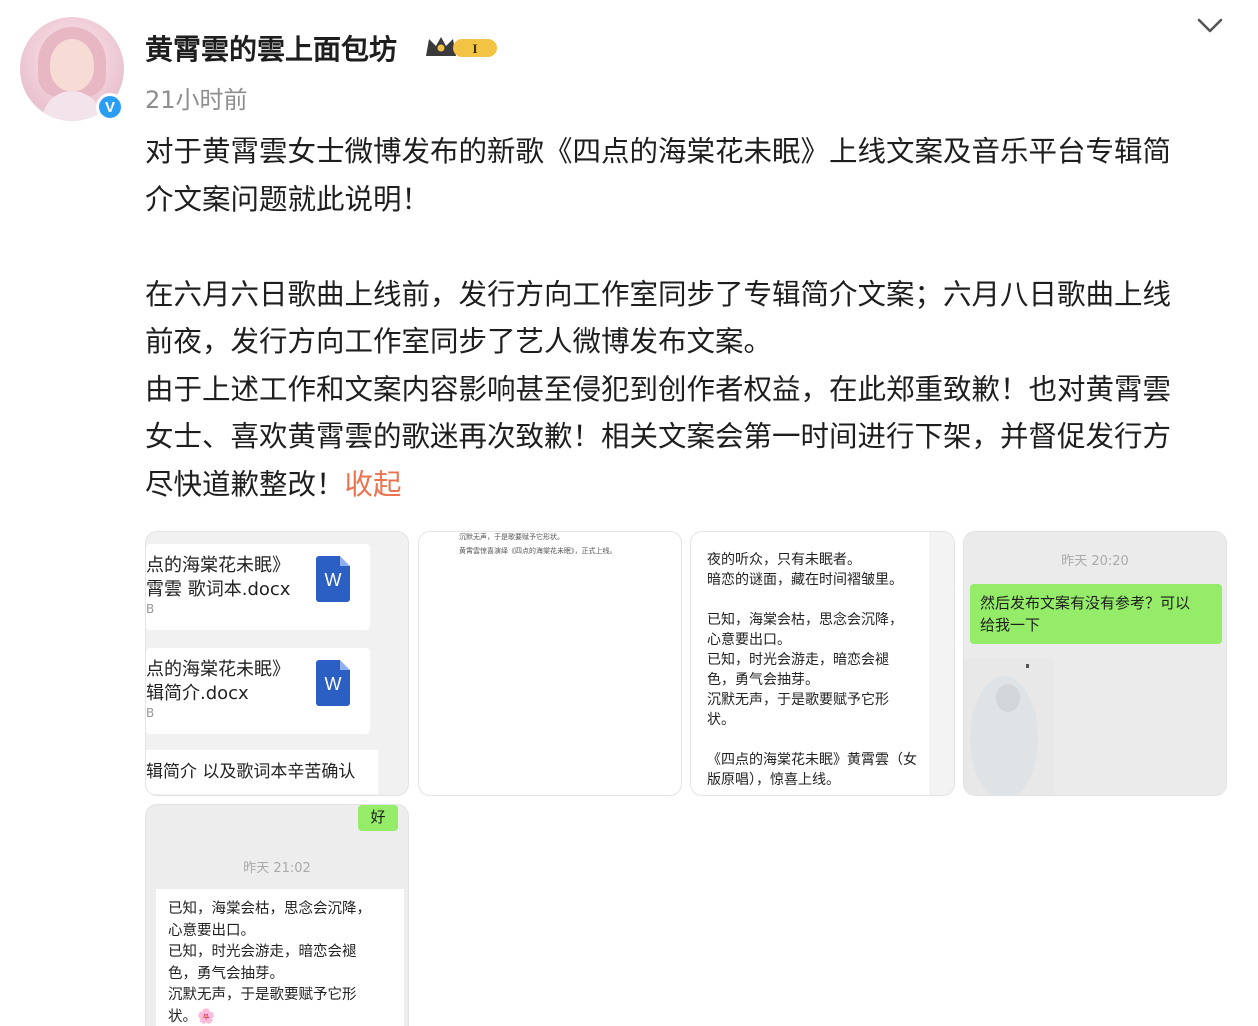 The height and width of the screenshot is (1026, 1258). What do you see at coordinates (1095, 663) in the screenshot?
I see `post-image-4: 昨天 20:20 然后发布文案有没有参考？可以 给我一下` at bounding box center [1095, 663].